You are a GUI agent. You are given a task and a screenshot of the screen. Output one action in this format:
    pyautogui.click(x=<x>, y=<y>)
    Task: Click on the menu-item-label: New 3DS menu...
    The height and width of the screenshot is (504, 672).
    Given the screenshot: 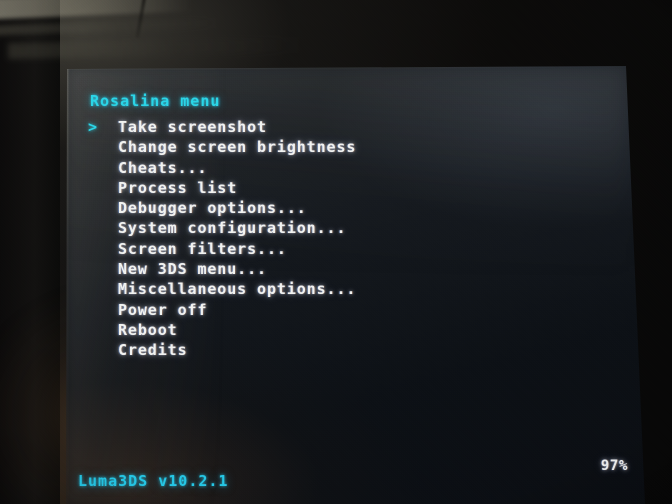 What is the action you would take?
    pyautogui.click(x=192, y=269)
    